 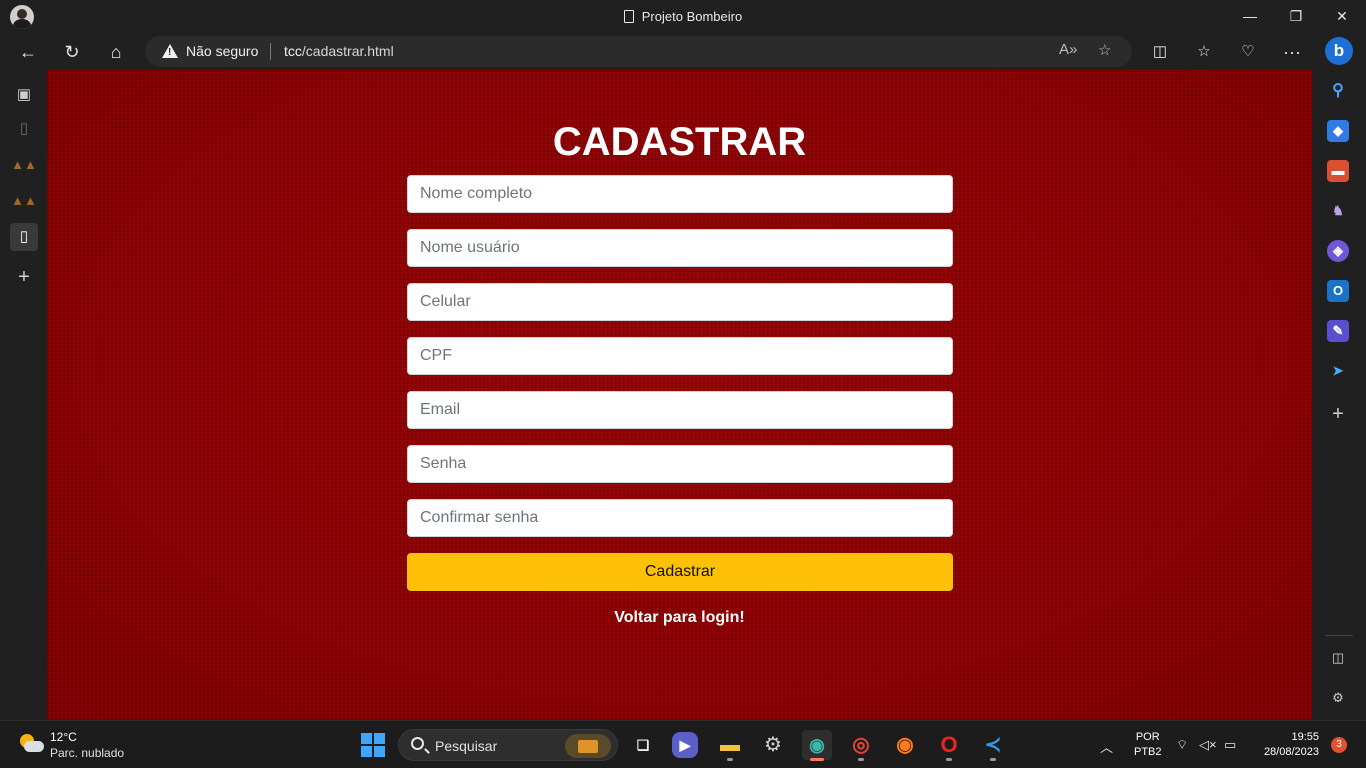 What do you see at coordinates (1339, 395) in the screenshot?
I see `edge-sidebar: ⚲ ◆ ▬ ♞ ◈ O ✎ ➤ + ◫ ⚙` at bounding box center [1339, 395].